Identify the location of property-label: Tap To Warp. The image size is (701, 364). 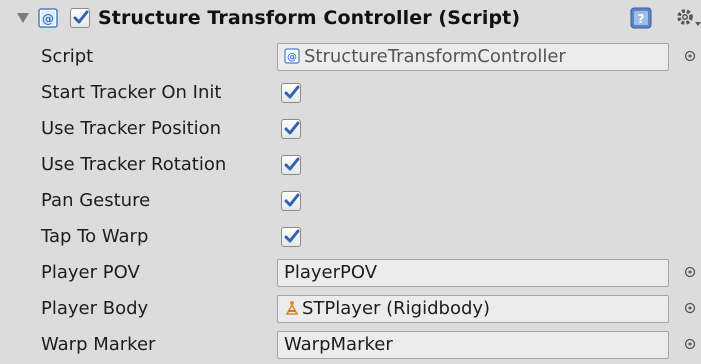
(95, 236).